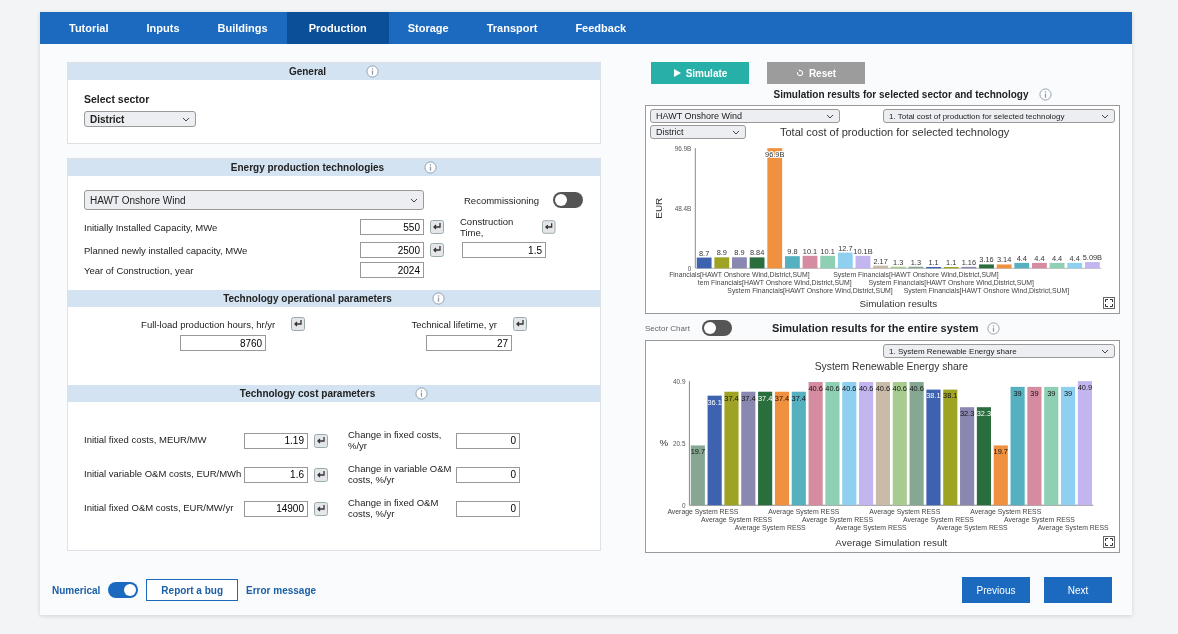  Describe the element at coordinates (392, 227) in the screenshot. I see `number-field: 550` at that location.